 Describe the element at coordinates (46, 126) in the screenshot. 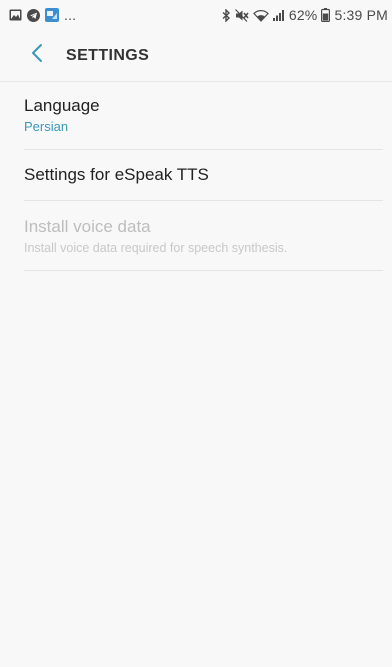

I see `setting-language-value: Persian` at that location.